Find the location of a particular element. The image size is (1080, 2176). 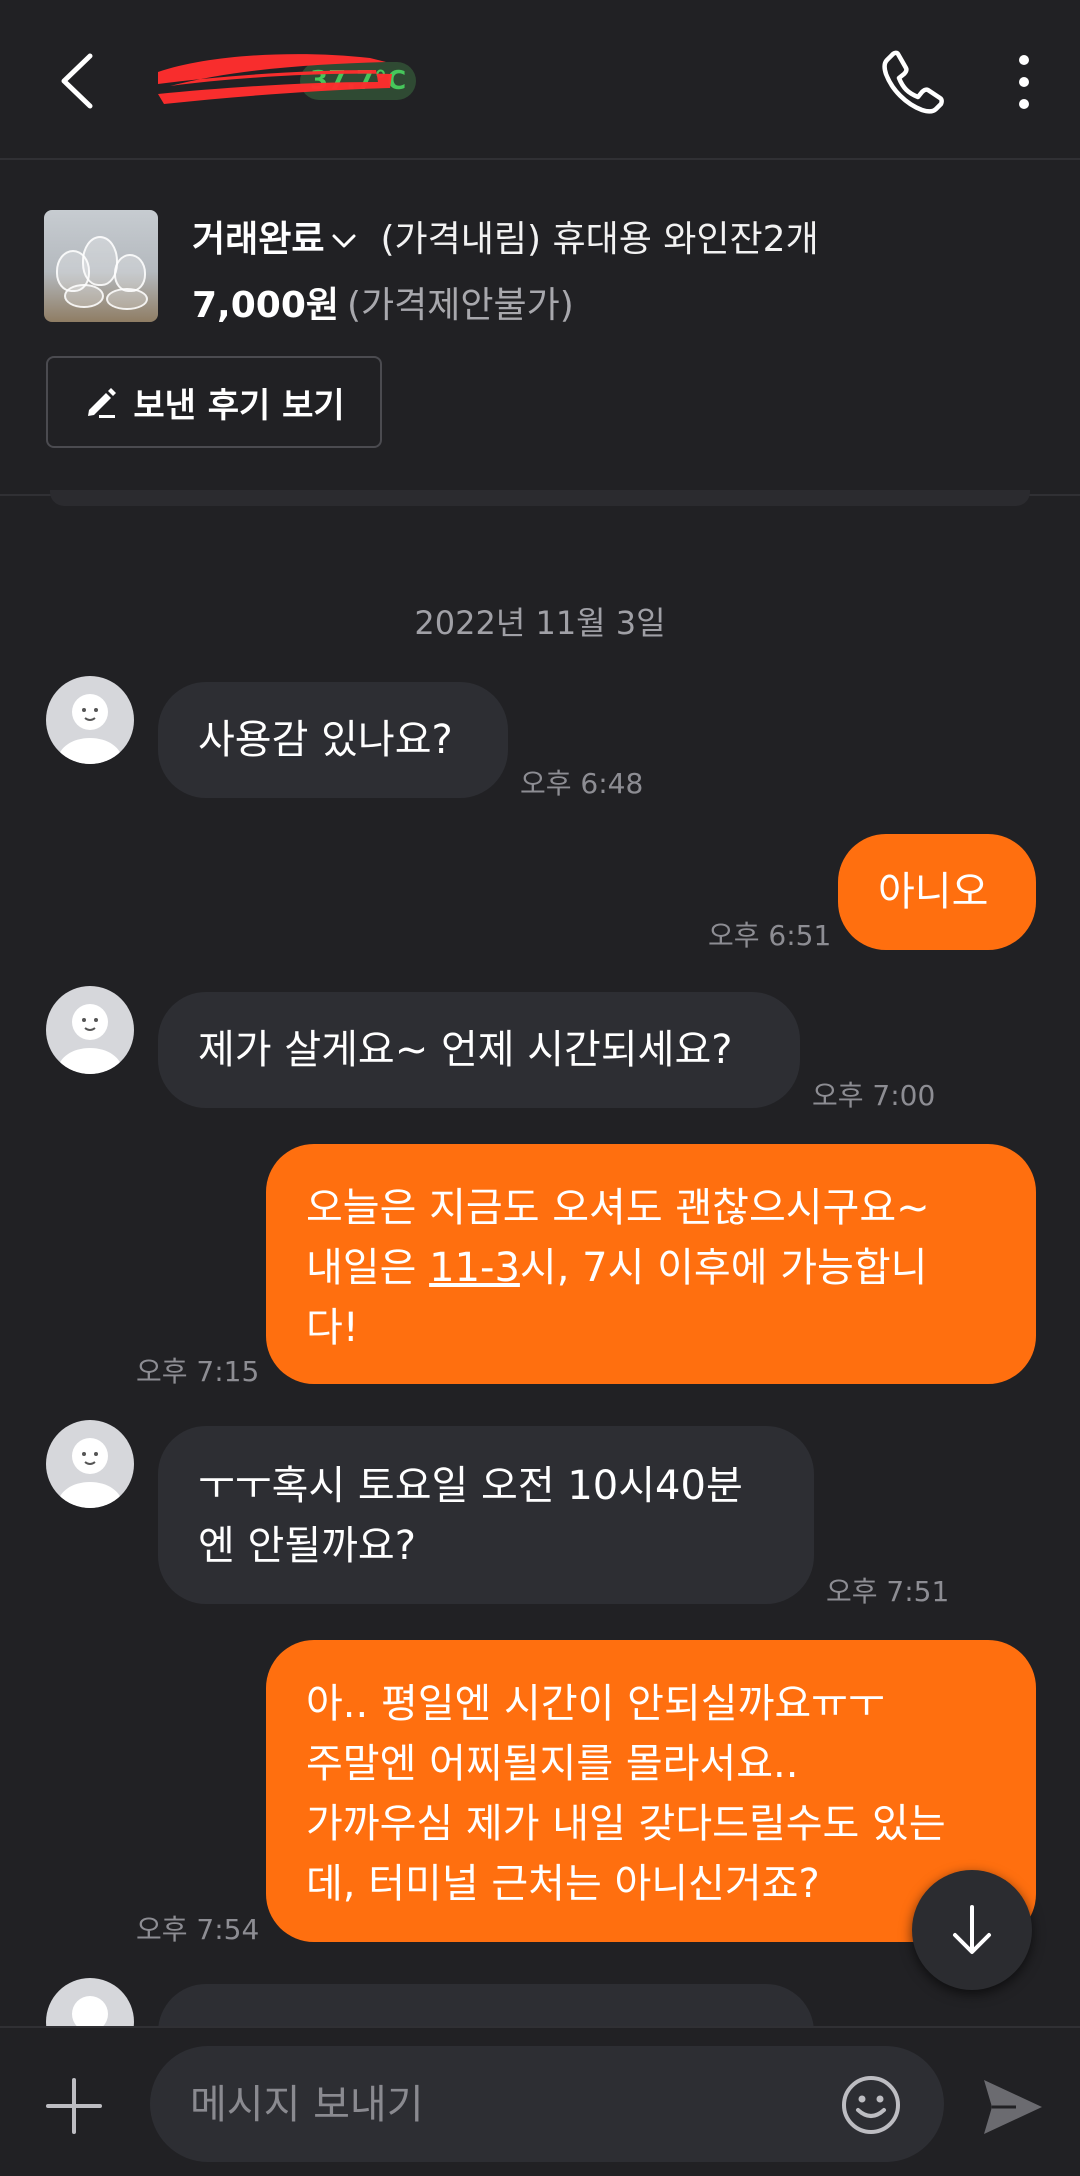

review-button-label: 보낸 후기 보기 is located at coordinates (239, 405).